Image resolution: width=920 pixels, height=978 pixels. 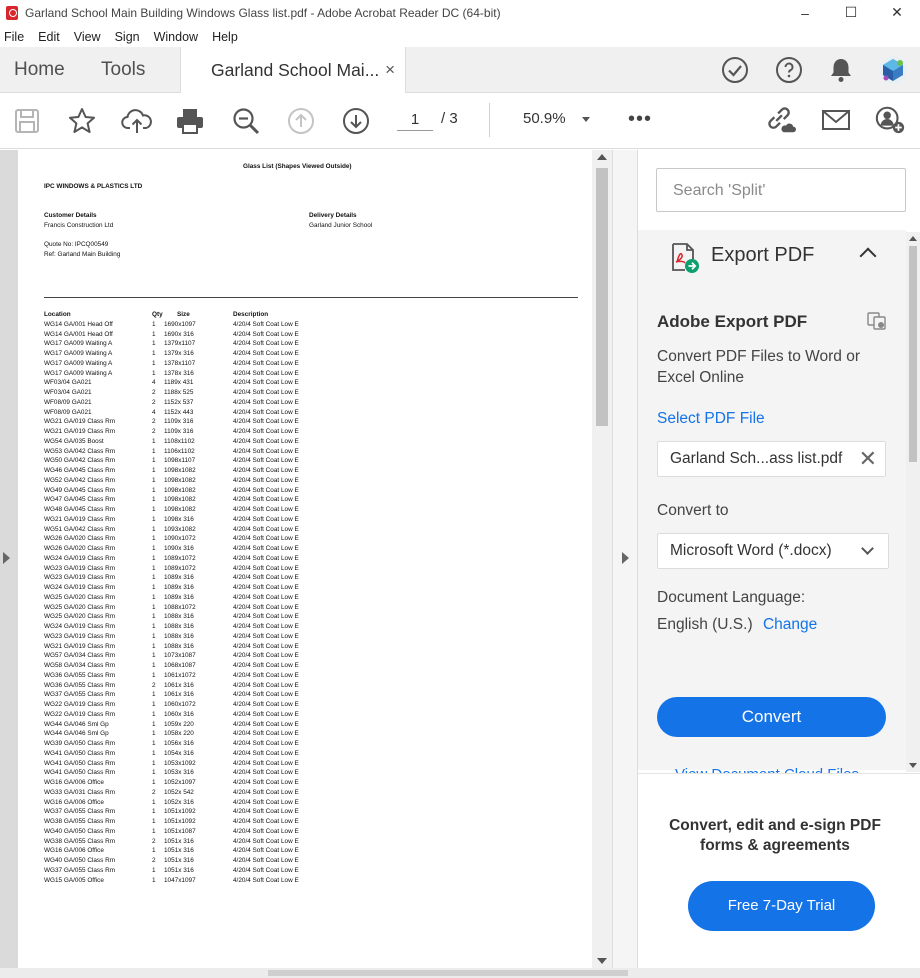 What do you see at coordinates (775, 768) in the screenshot?
I see `view-document-cloud-files-link: View Document Cloud Files` at bounding box center [775, 768].